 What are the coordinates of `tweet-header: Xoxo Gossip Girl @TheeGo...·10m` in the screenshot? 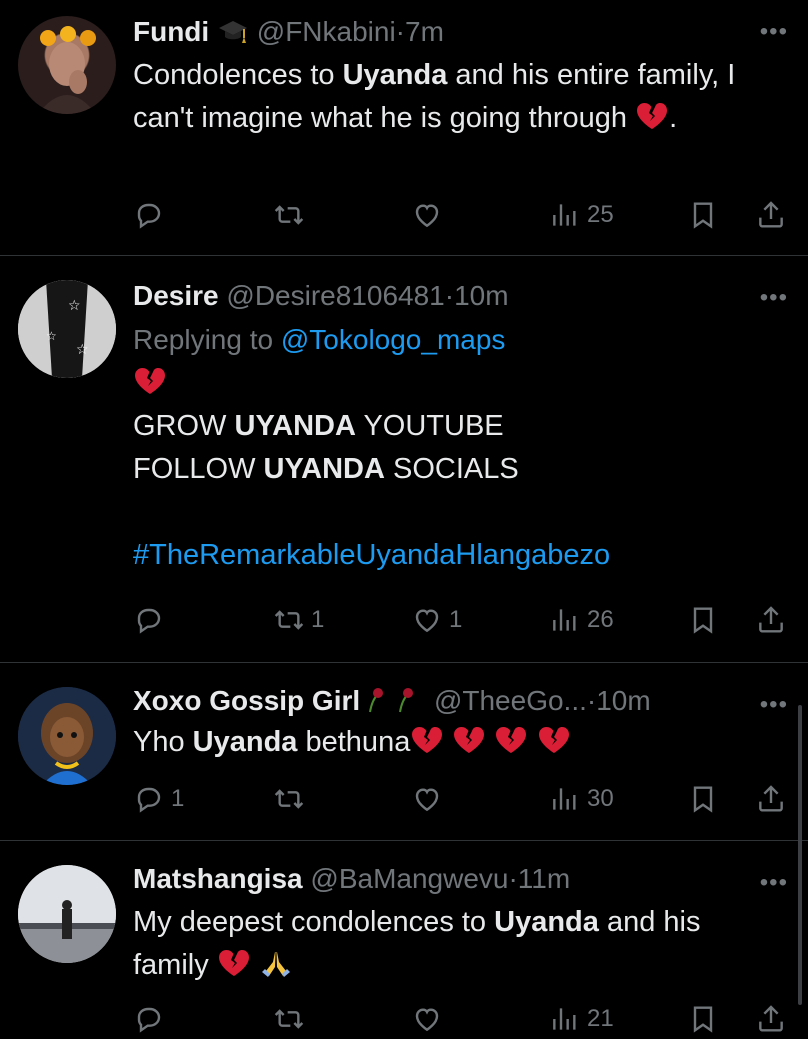 It's located at (392, 700).